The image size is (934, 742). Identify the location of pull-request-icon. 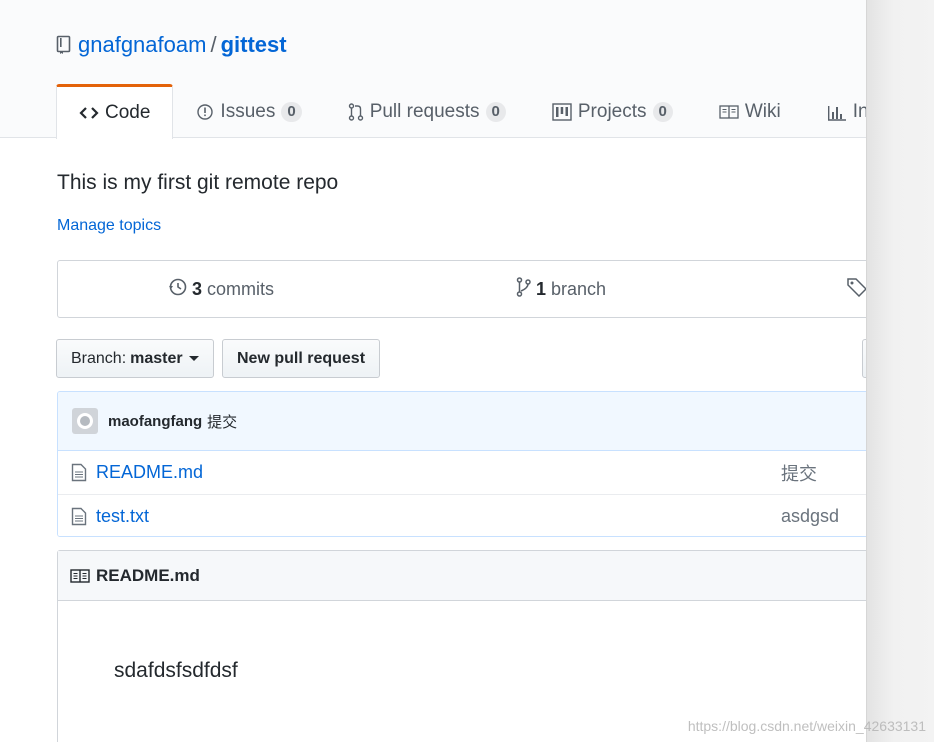
(356, 112).